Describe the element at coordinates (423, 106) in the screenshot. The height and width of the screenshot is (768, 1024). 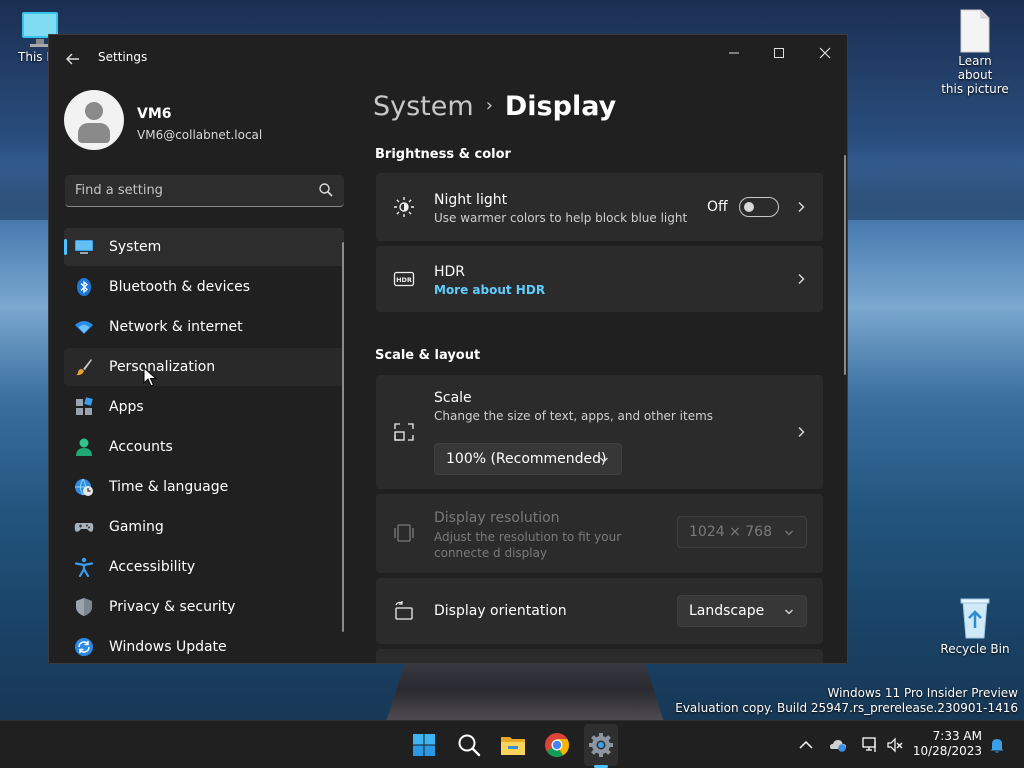
I see `breadcrumb-parent: System` at that location.